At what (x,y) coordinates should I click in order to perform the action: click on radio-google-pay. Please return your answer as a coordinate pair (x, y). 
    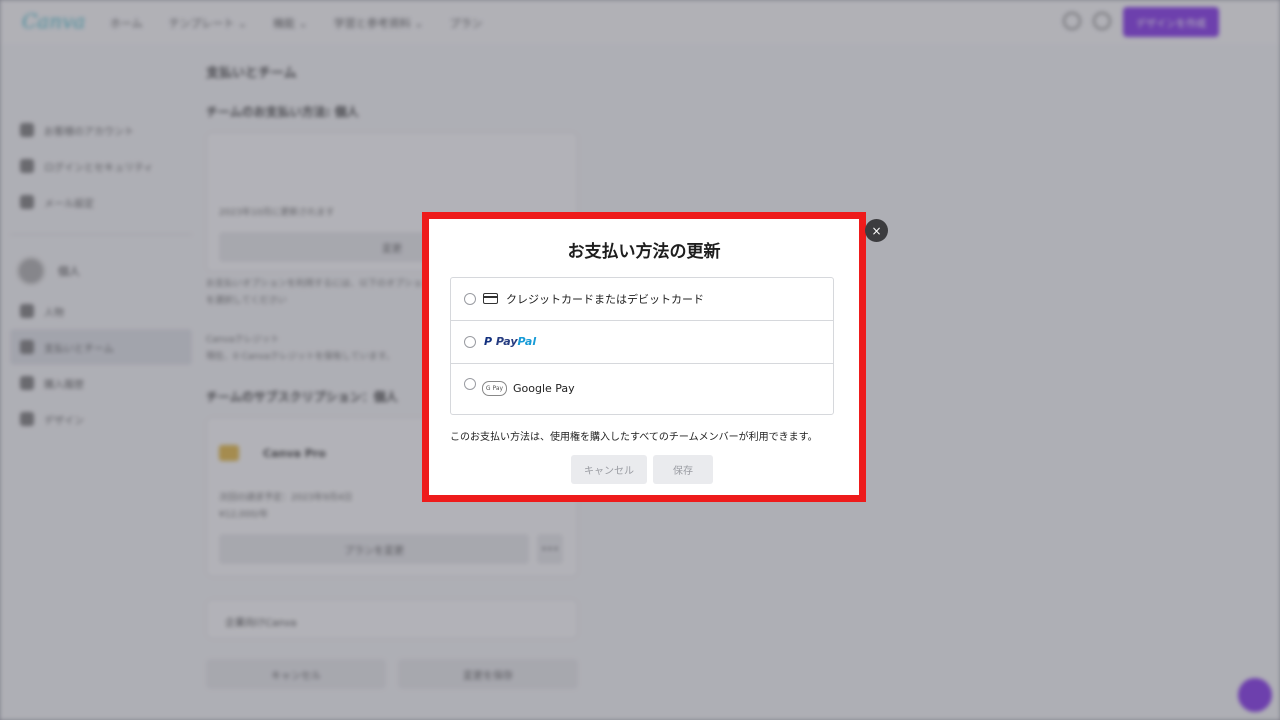
    Looking at the image, I should click on (470, 384).